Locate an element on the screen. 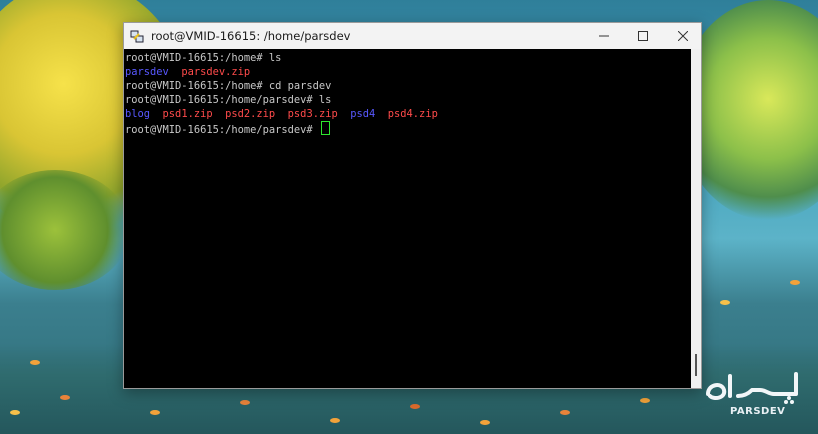  close-button is located at coordinates (683, 36).